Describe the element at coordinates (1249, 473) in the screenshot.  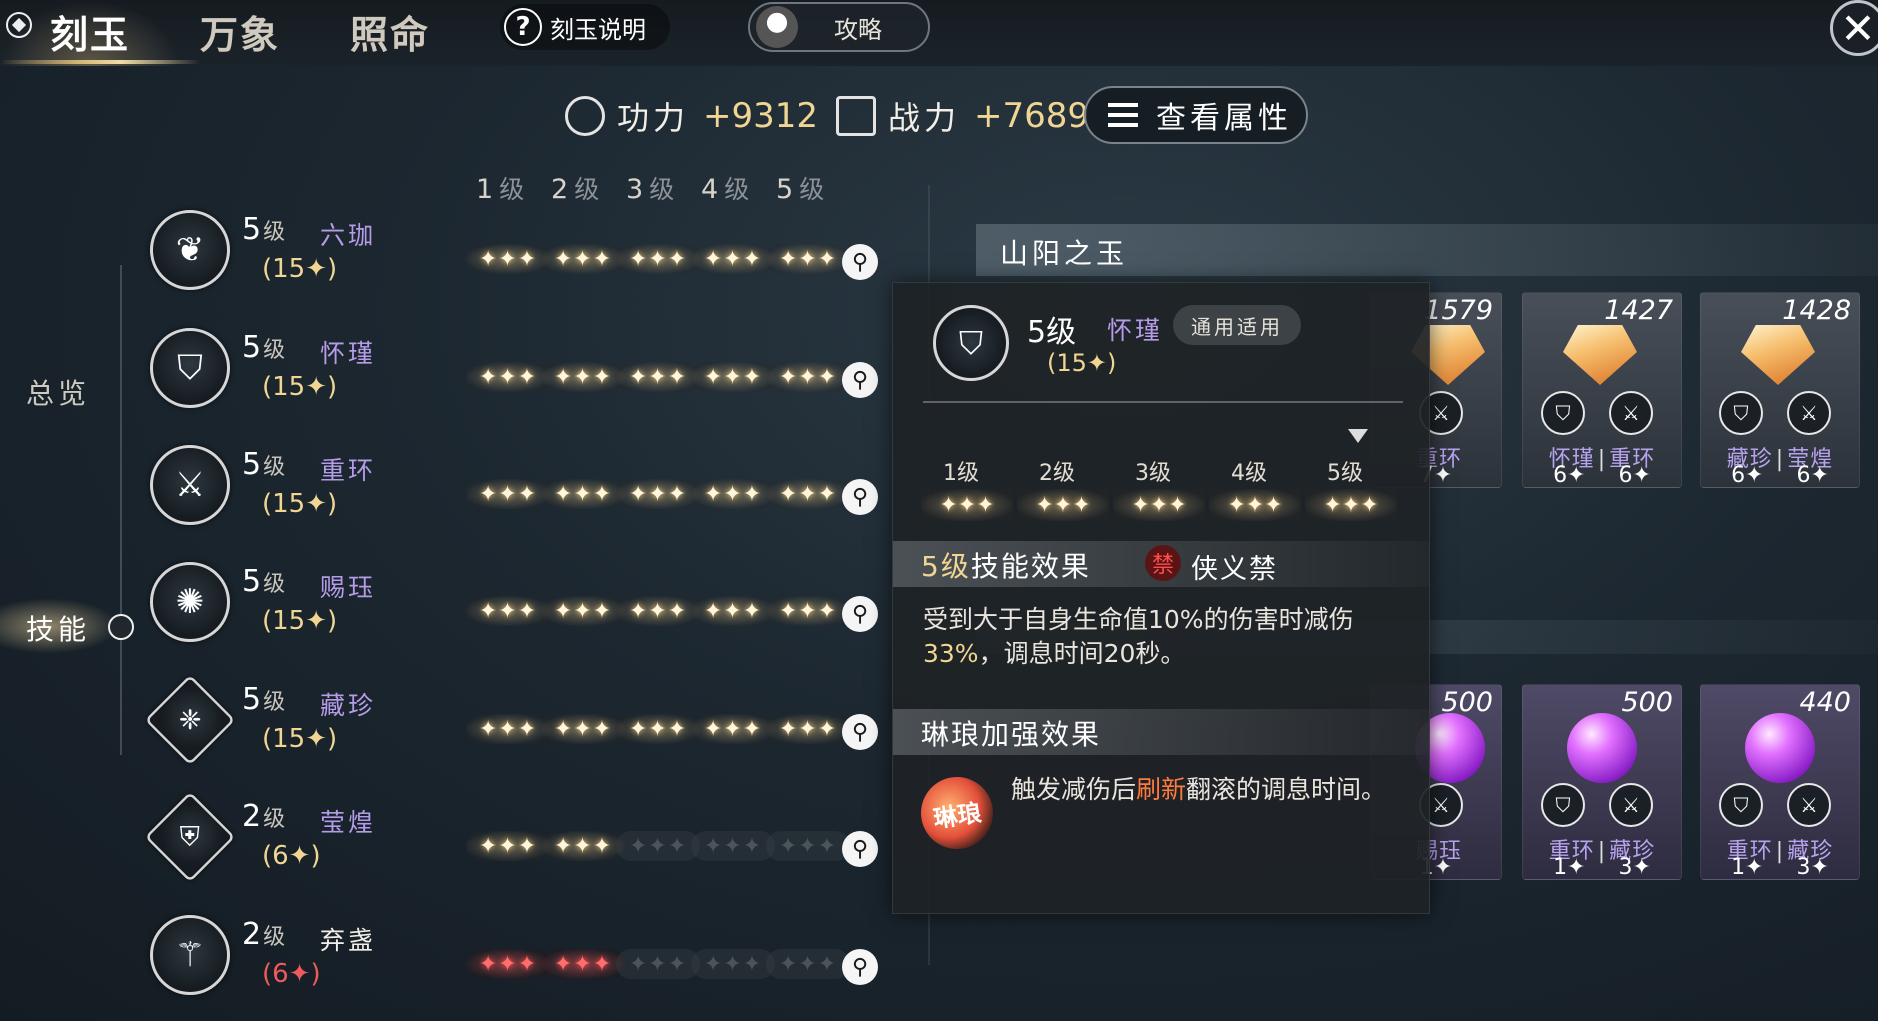
I see `popup-level-label: 4级` at that location.